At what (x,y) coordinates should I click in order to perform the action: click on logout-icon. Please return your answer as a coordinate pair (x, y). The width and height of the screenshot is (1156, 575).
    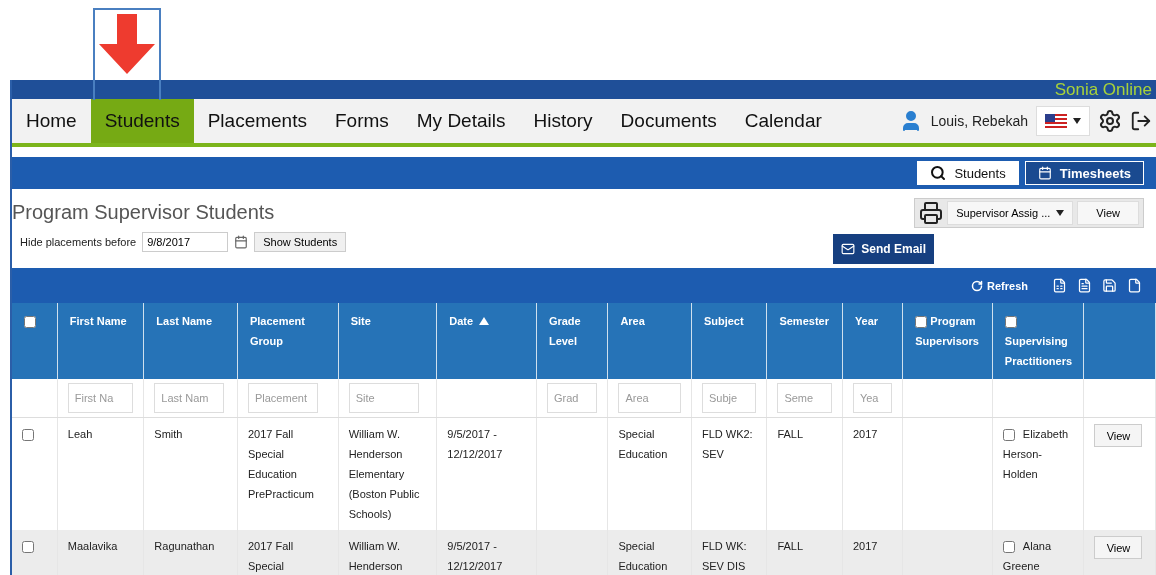
    Looking at the image, I should click on (1141, 121).